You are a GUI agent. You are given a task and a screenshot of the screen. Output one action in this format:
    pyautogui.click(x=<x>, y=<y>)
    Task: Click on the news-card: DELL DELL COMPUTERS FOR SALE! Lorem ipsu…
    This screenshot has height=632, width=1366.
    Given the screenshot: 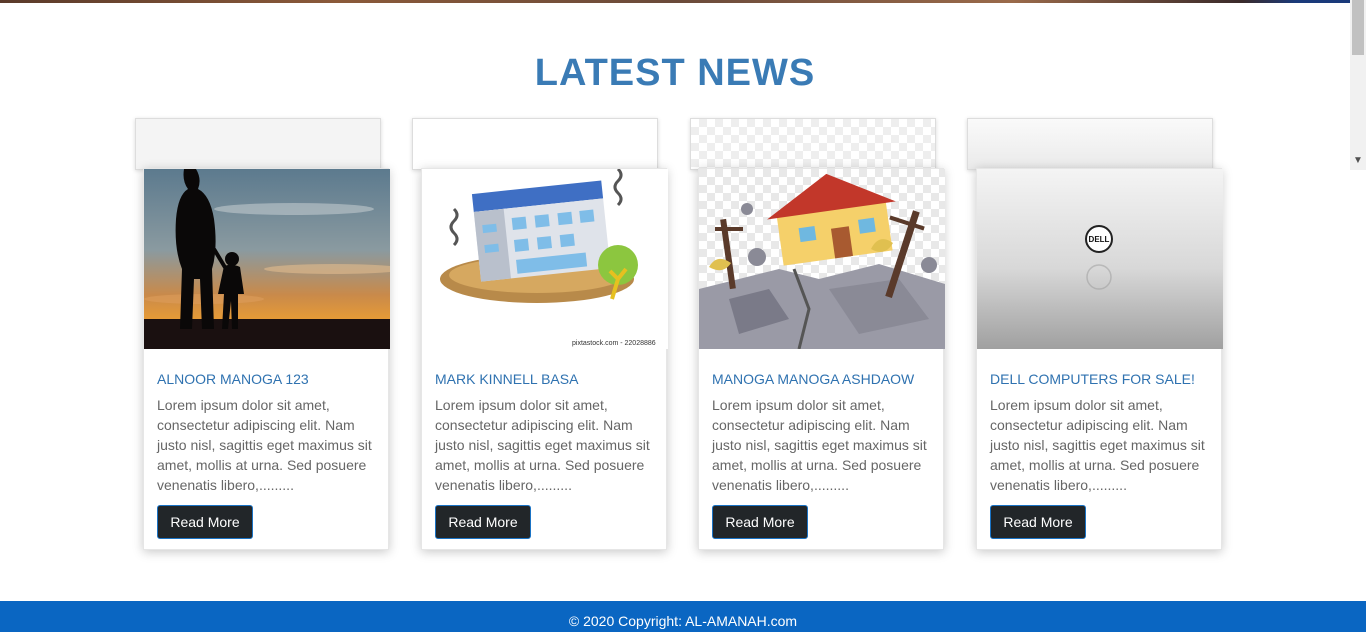 What is the action you would take?
    pyautogui.click(x=1099, y=359)
    